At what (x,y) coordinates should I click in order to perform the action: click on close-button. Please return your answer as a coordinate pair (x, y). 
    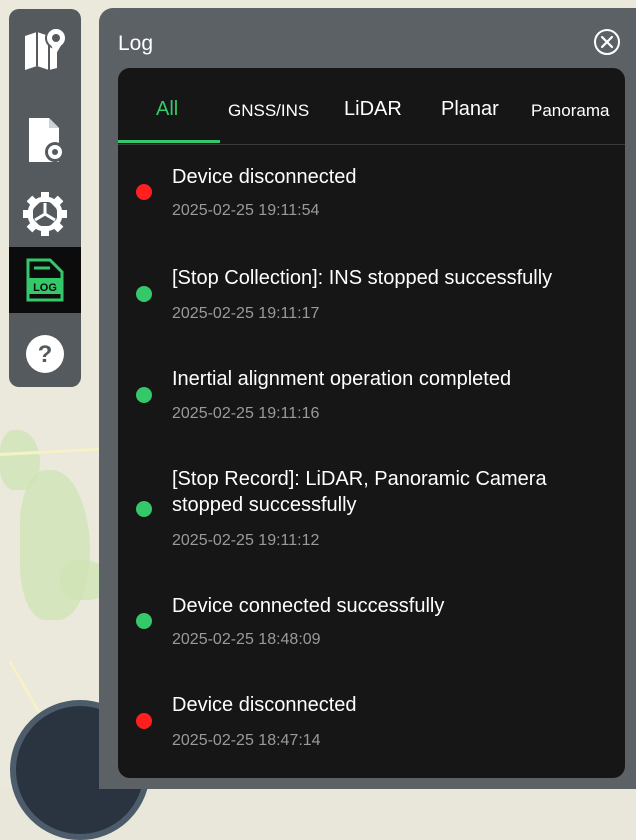
    Looking at the image, I should click on (607, 42).